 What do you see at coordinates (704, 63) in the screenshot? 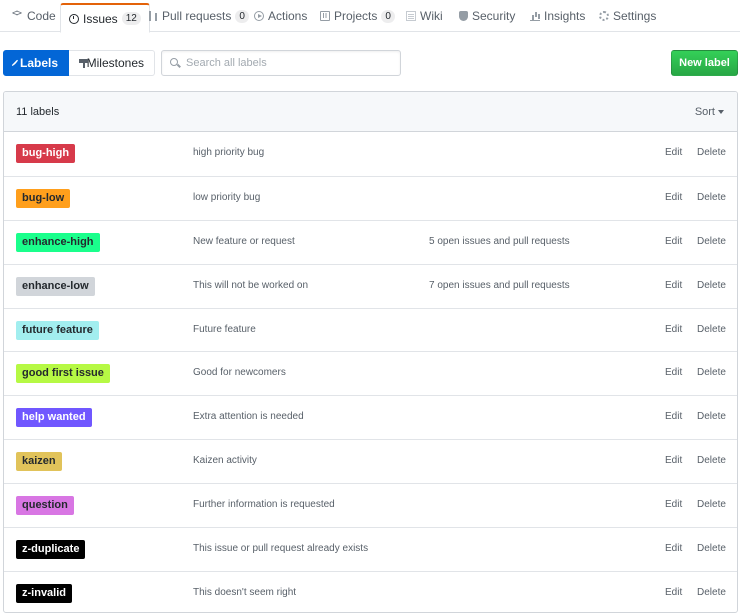
I see `new-label-button: New label` at bounding box center [704, 63].